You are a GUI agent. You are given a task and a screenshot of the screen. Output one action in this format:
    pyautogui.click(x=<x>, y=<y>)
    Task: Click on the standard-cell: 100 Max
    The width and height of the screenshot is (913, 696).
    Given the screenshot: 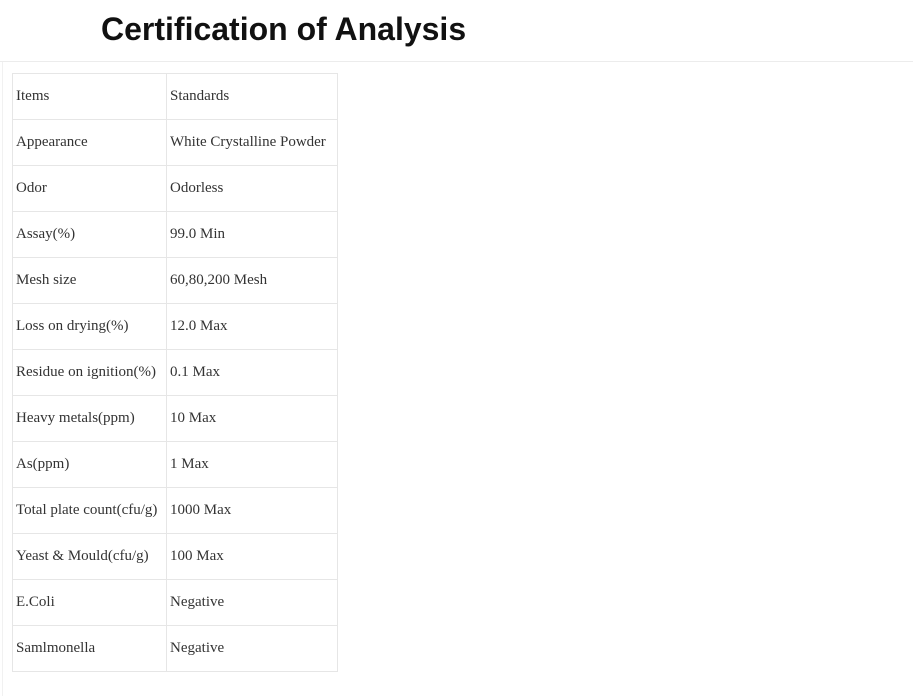 What is the action you would take?
    pyautogui.click(x=252, y=556)
    